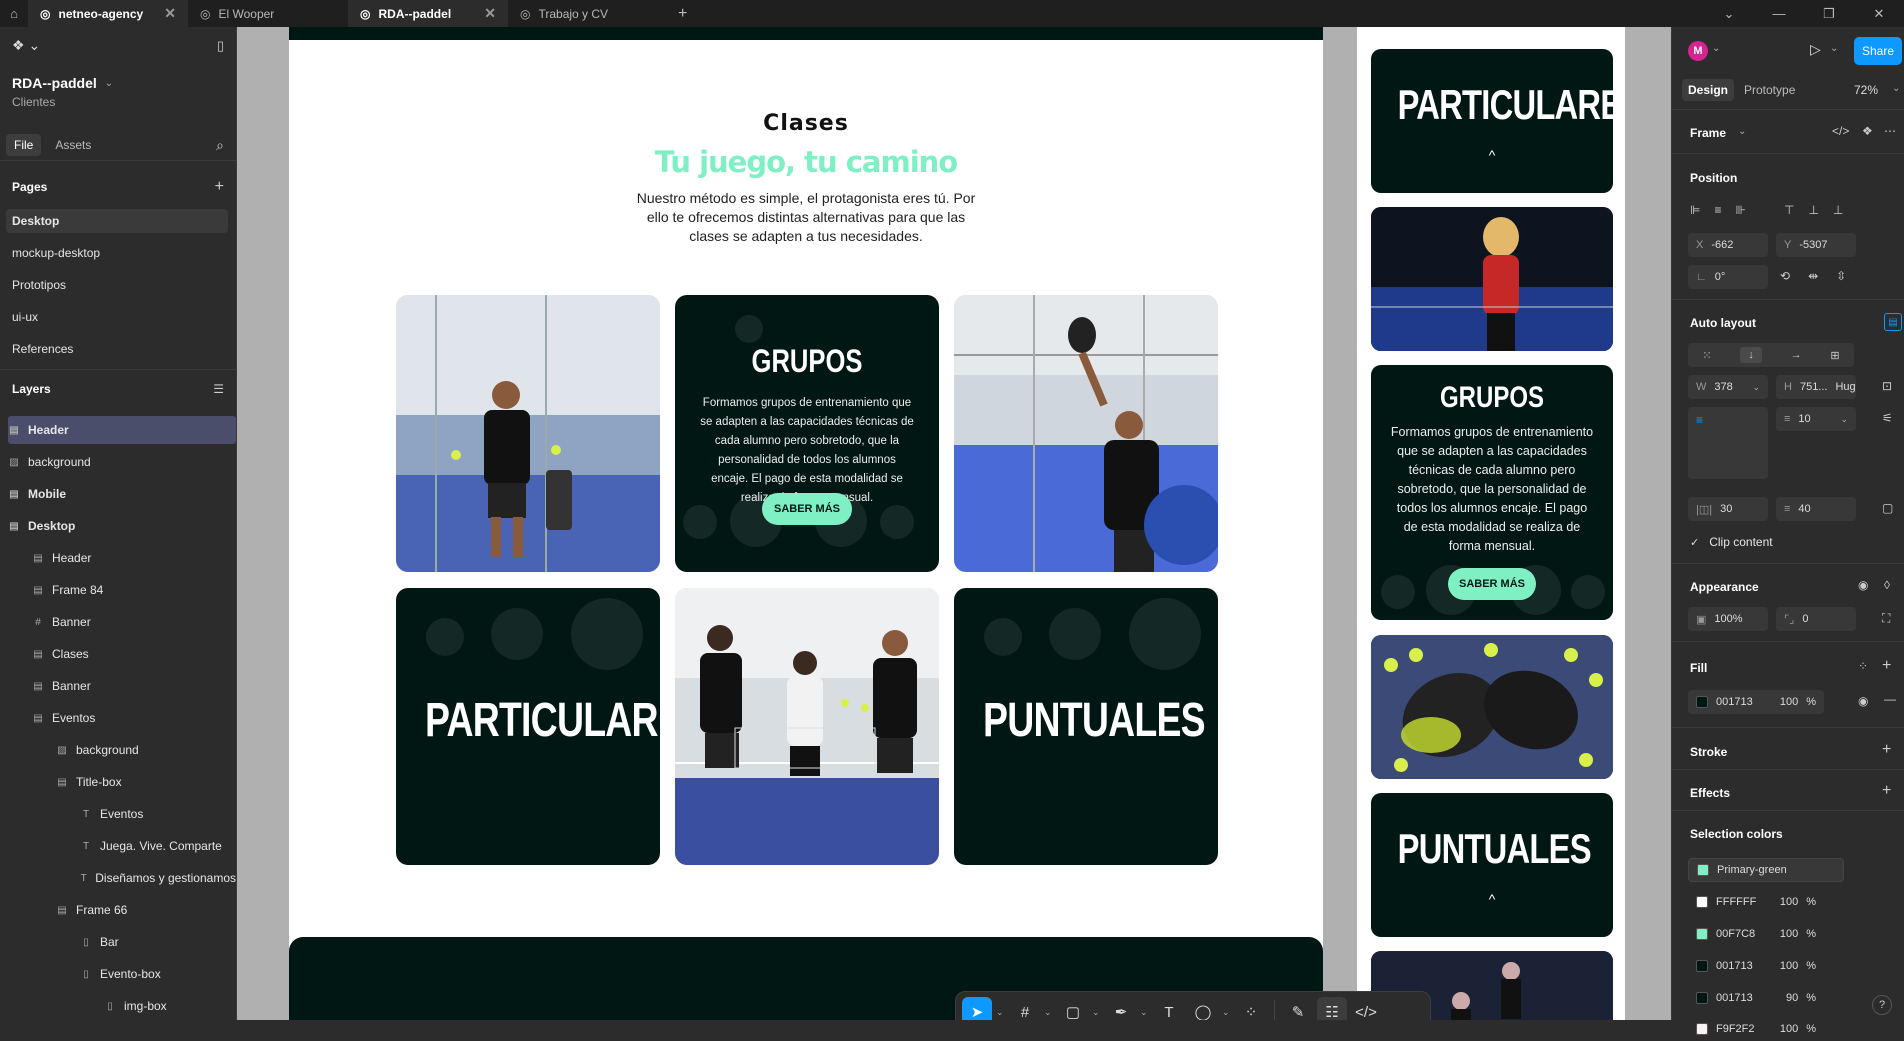 This screenshot has height=1041, width=1904. I want to click on align-bottom-icon: ⊥, so click(1838, 210).